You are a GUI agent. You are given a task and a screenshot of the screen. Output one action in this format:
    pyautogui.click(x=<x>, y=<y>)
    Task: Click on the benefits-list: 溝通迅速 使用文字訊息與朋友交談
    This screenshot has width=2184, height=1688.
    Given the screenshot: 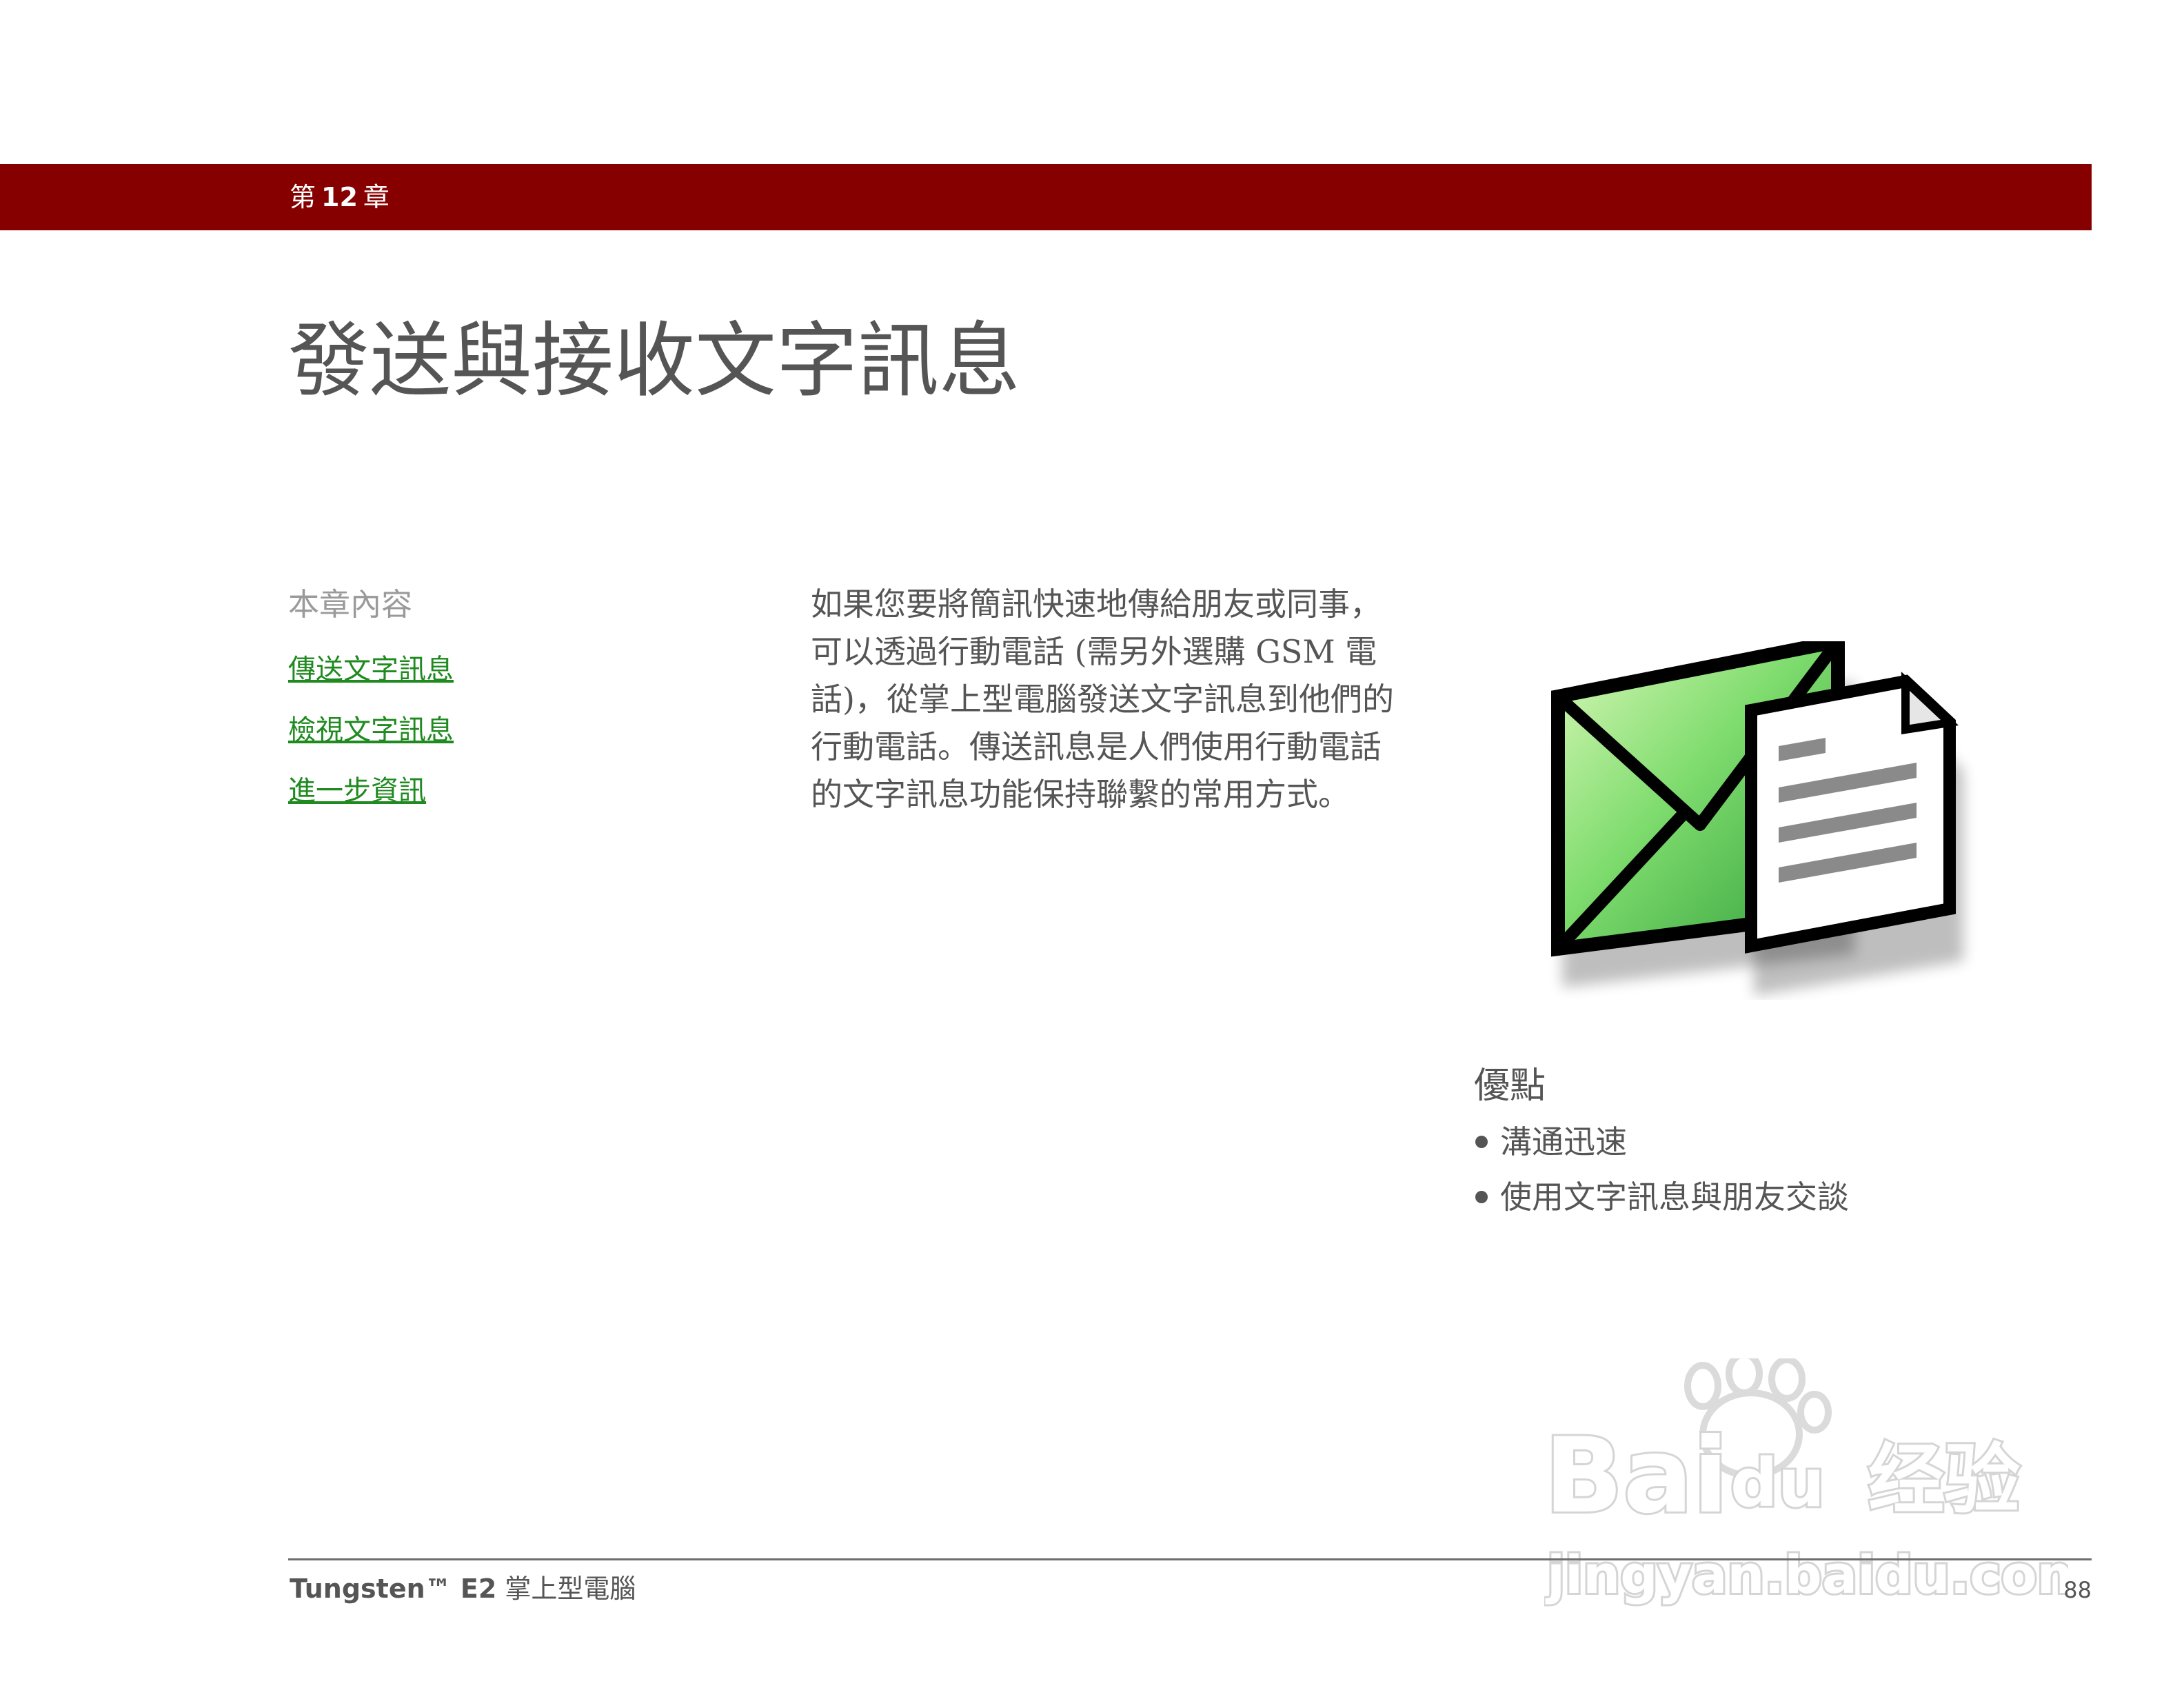 What is the action you would take?
    pyautogui.click(x=1770, y=1169)
    